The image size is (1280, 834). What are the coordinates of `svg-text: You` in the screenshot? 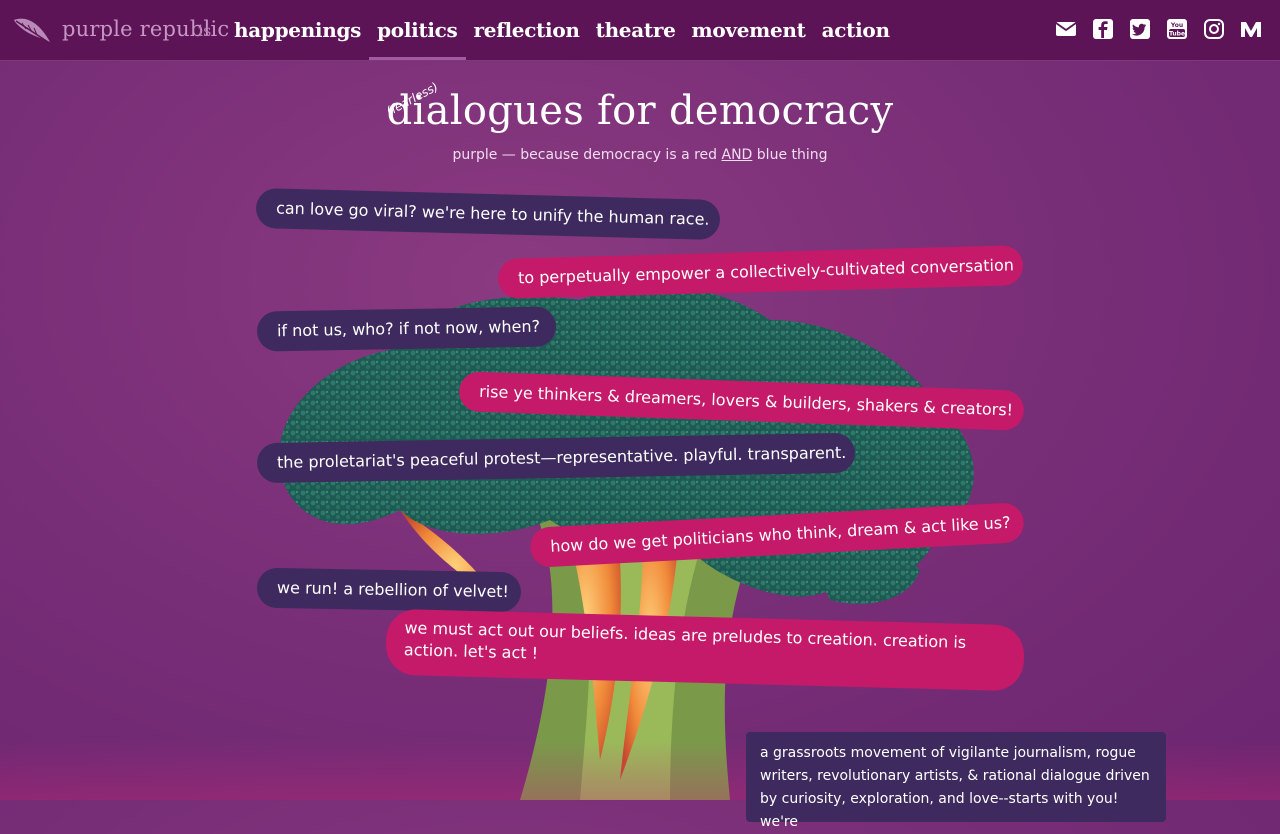 It's located at (1176, 25).